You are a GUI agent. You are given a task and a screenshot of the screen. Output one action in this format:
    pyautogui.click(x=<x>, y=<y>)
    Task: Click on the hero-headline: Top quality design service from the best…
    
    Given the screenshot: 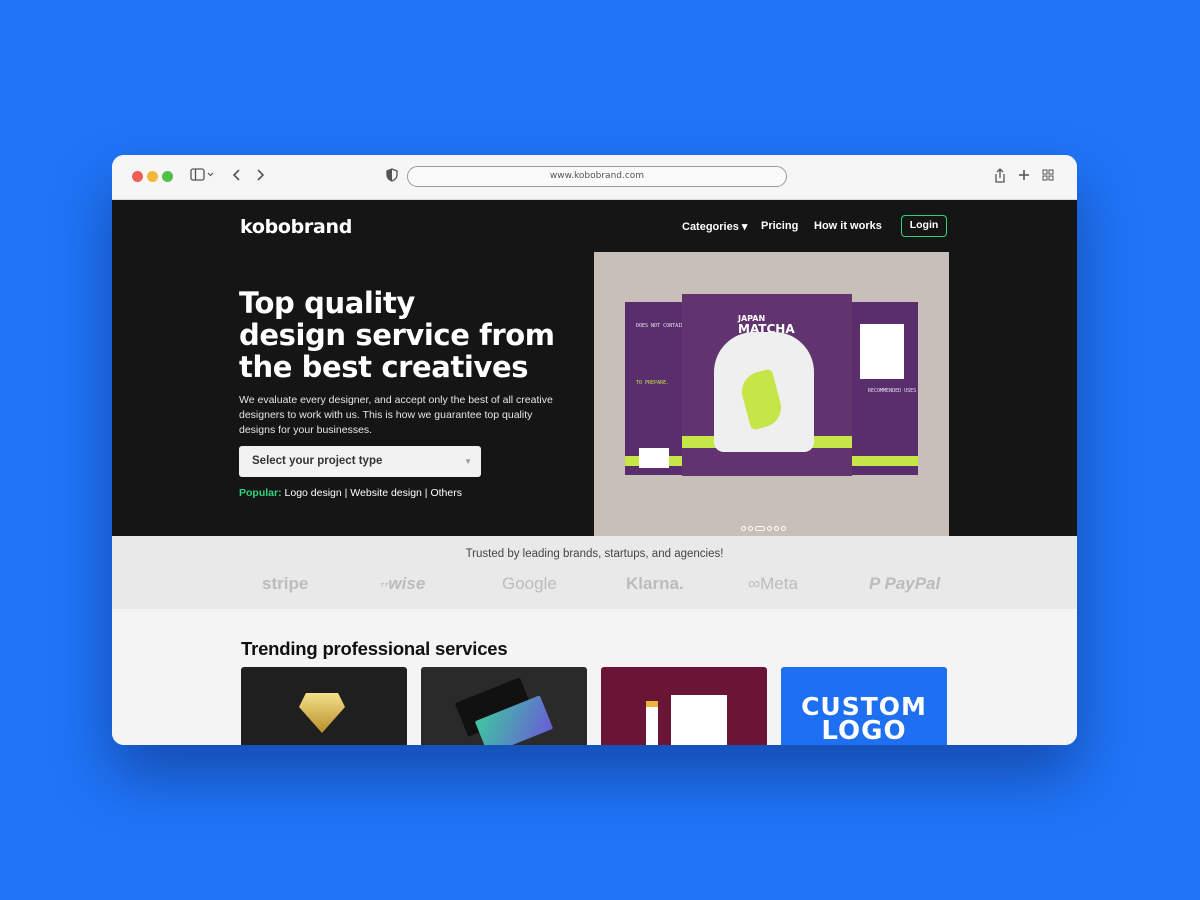 What is the action you would take?
    pyautogui.click(x=404, y=335)
    